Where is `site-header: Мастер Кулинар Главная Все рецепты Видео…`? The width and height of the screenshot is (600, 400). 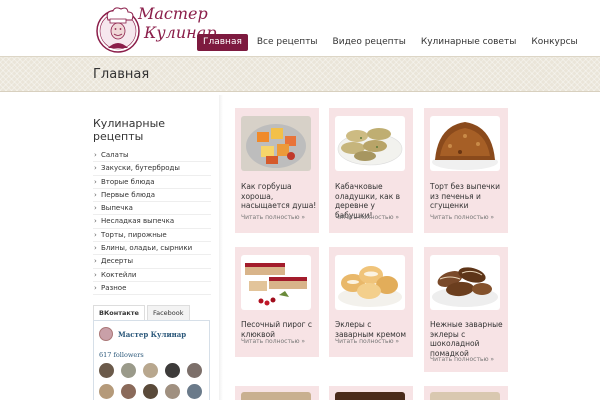 site-header: Мастер Кулинар Главная Все рецепты Видео… is located at coordinates (300, 28).